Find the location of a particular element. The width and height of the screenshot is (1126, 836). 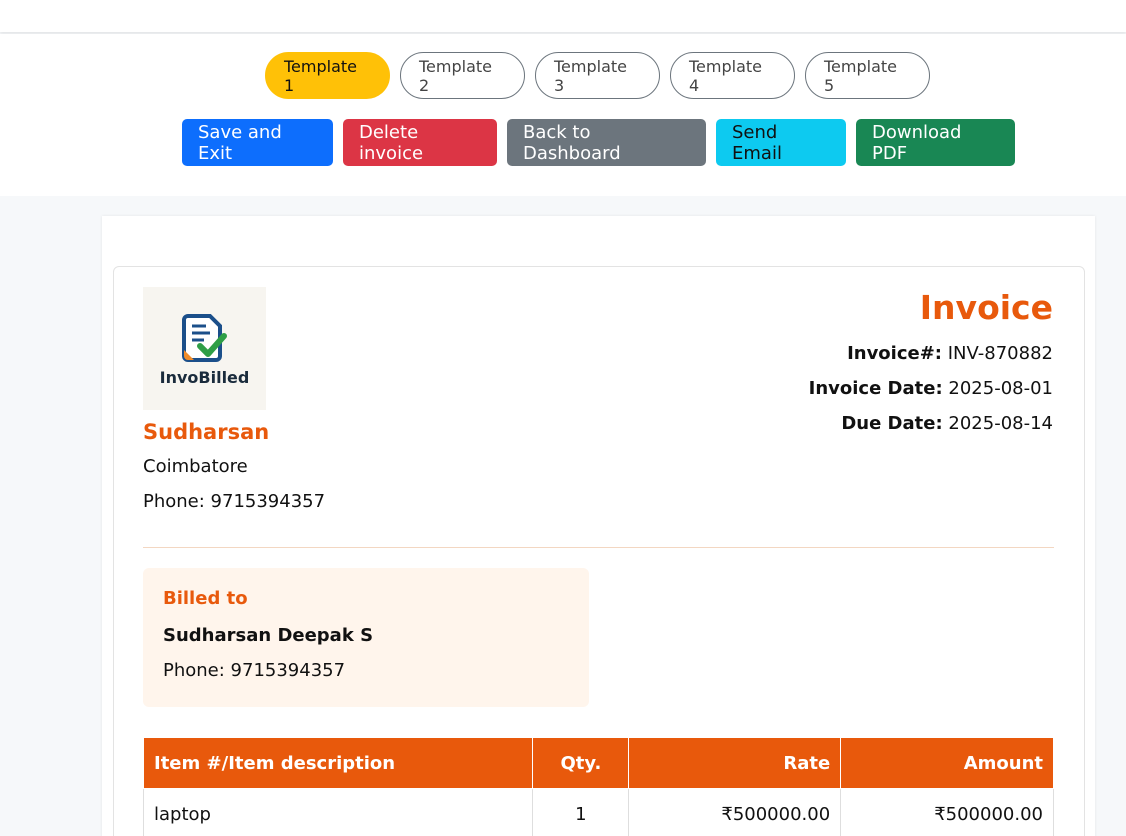

due-date-value: 2025-08-14 is located at coordinates (1000, 423).